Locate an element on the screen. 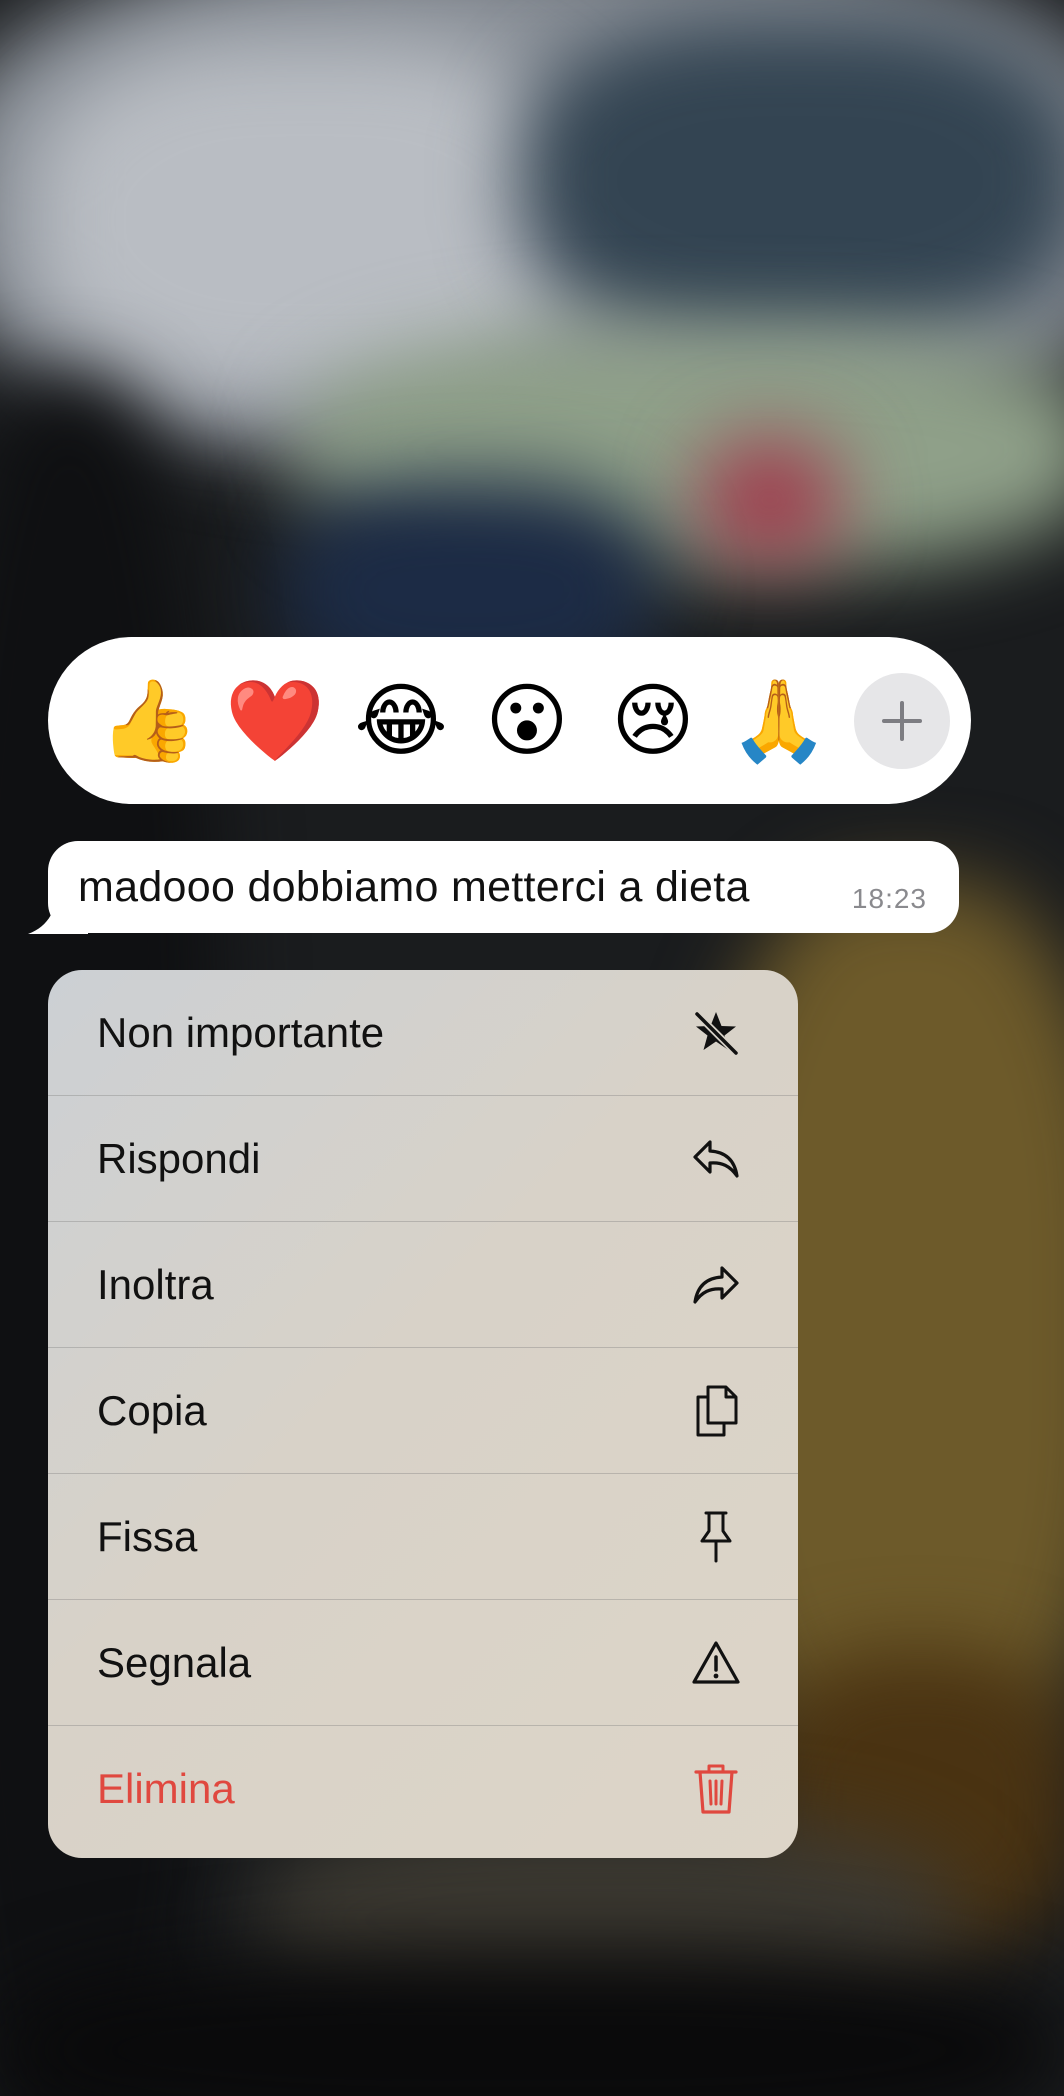 The height and width of the screenshot is (2096, 1064). menu-item-pin: Fissa is located at coordinates (423, 1537).